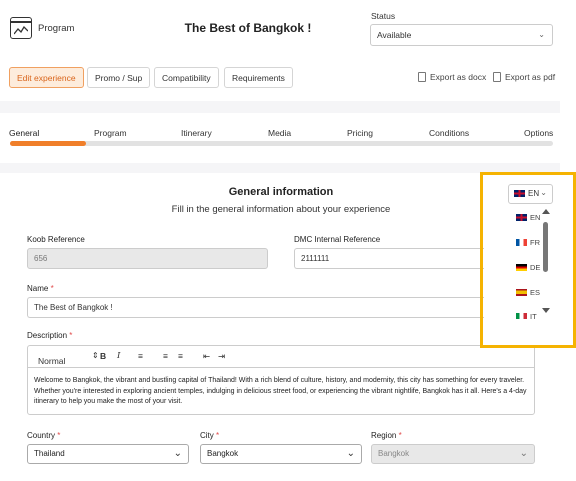  I want to click on name-label-text: Name, so click(38, 288).